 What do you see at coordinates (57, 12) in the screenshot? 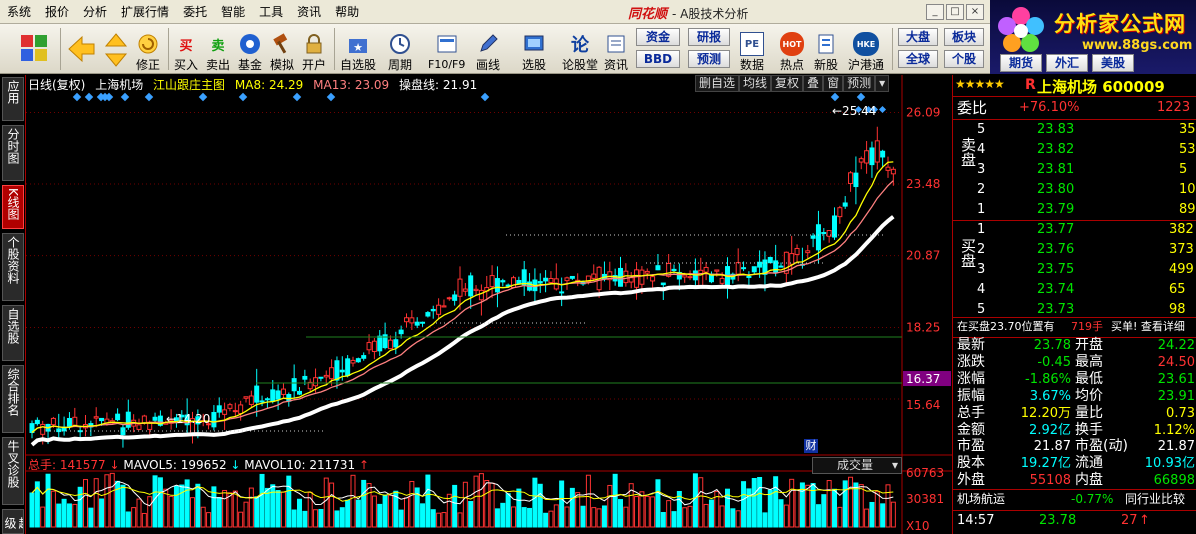
I see `menu-quote: 报价` at bounding box center [57, 12].